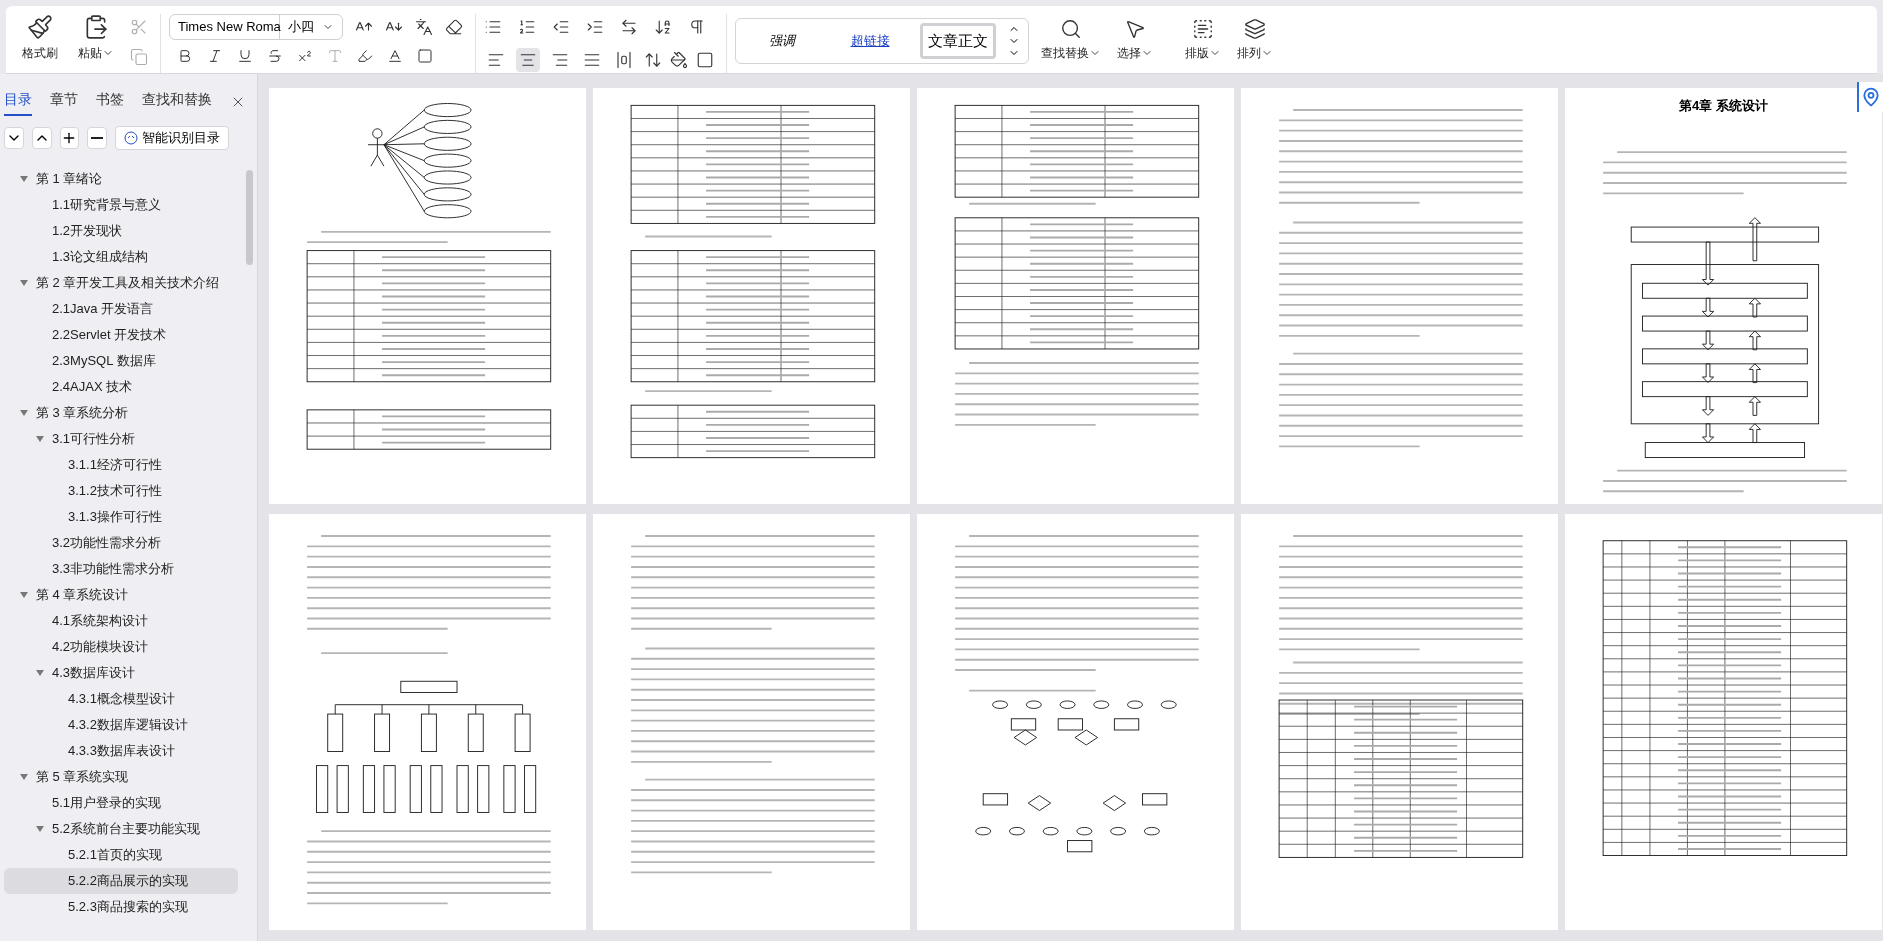  What do you see at coordinates (121, 543) in the screenshot?
I see `toc-item: 3.2功能性需求分析` at bounding box center [121, 543].